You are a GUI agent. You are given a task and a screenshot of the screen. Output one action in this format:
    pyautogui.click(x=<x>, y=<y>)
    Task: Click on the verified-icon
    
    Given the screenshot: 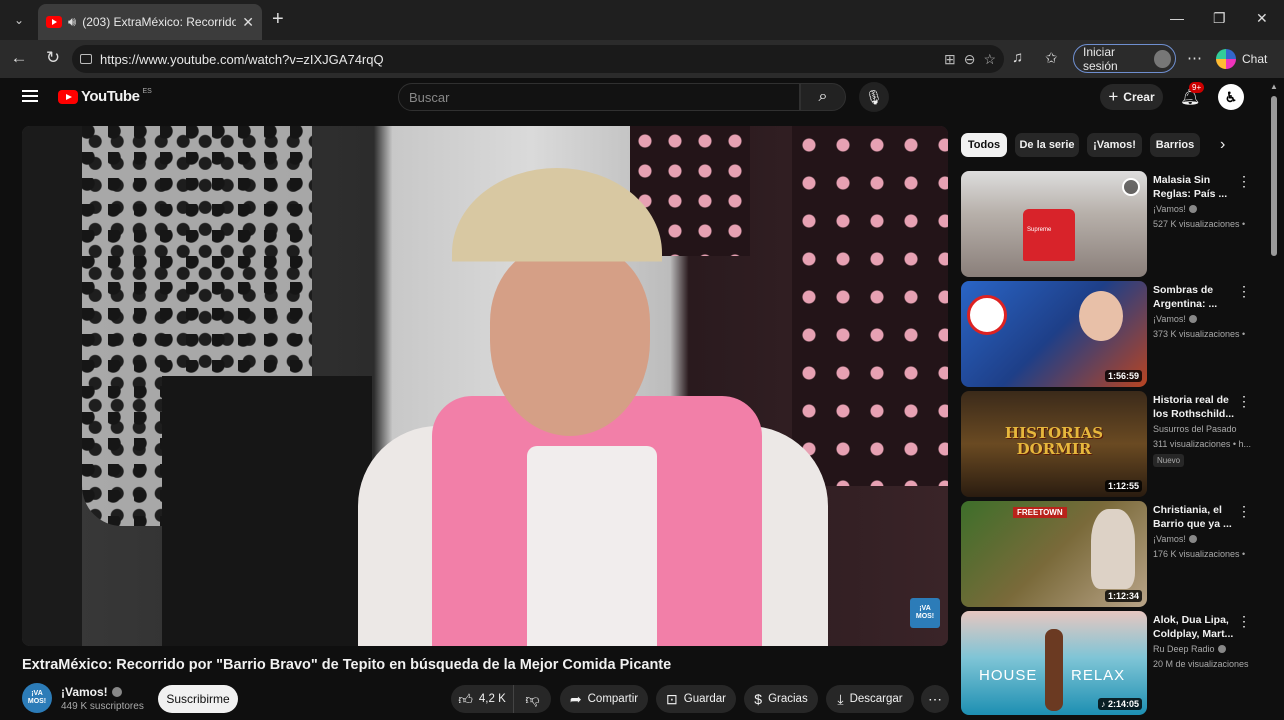 What is the action you would take?
    pyautogui.click(x=1221, y=649)
    